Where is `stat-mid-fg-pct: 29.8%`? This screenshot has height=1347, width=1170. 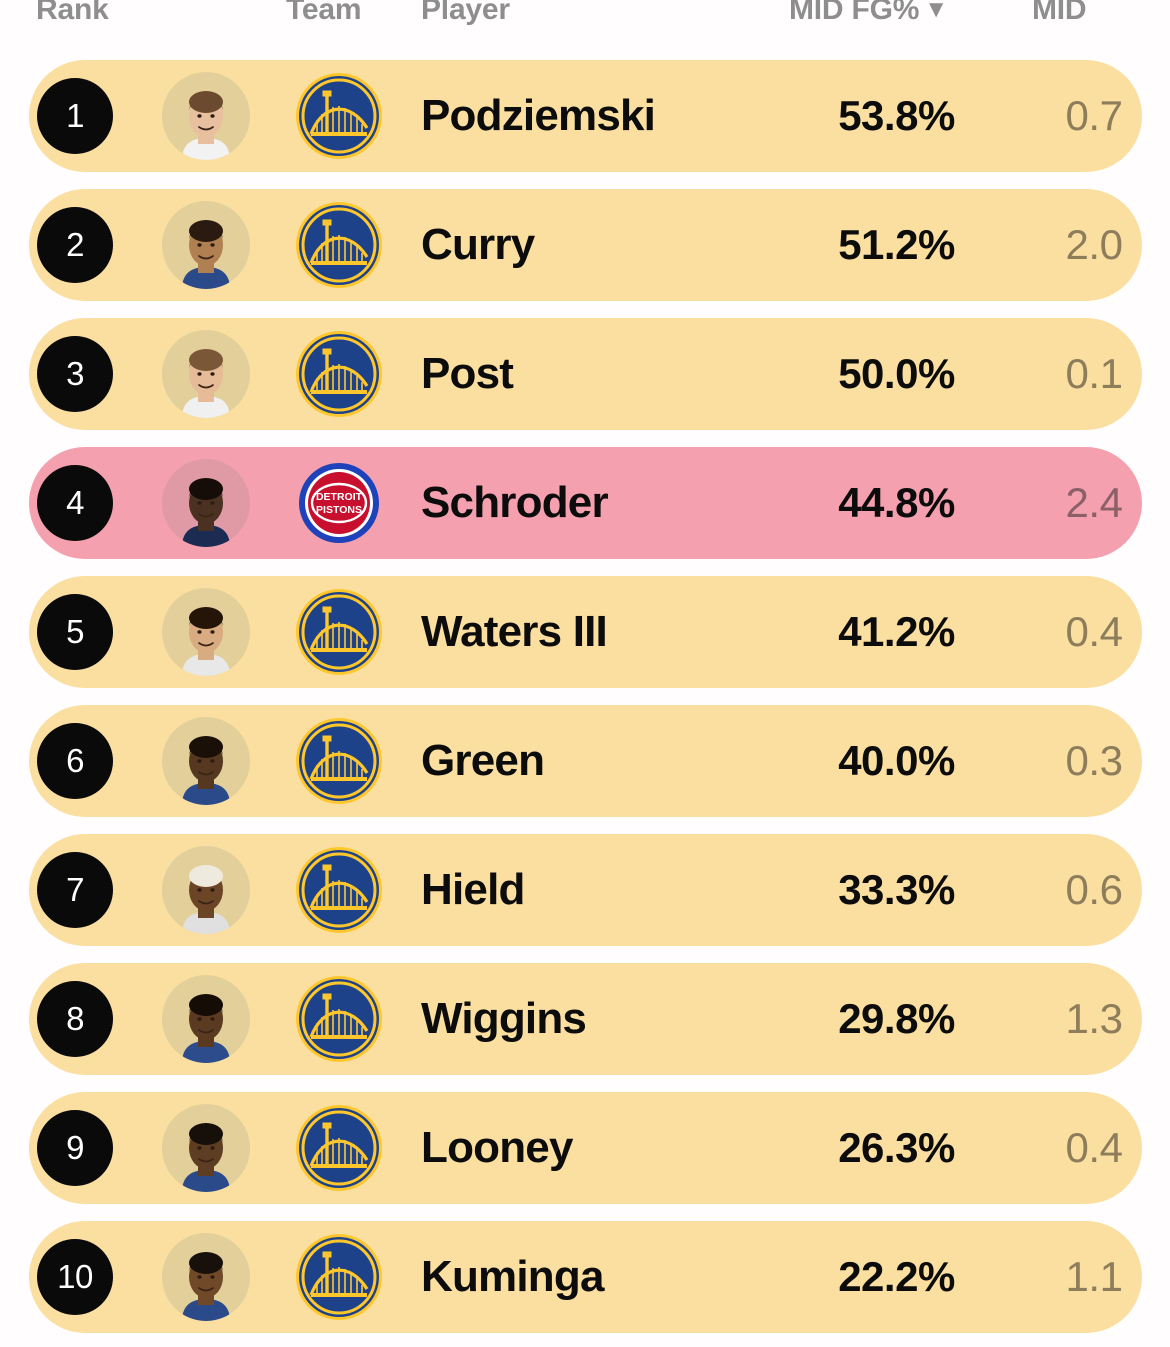 stat-mid-fg-pct: 29.8% is located at coordinates (896, 1018).